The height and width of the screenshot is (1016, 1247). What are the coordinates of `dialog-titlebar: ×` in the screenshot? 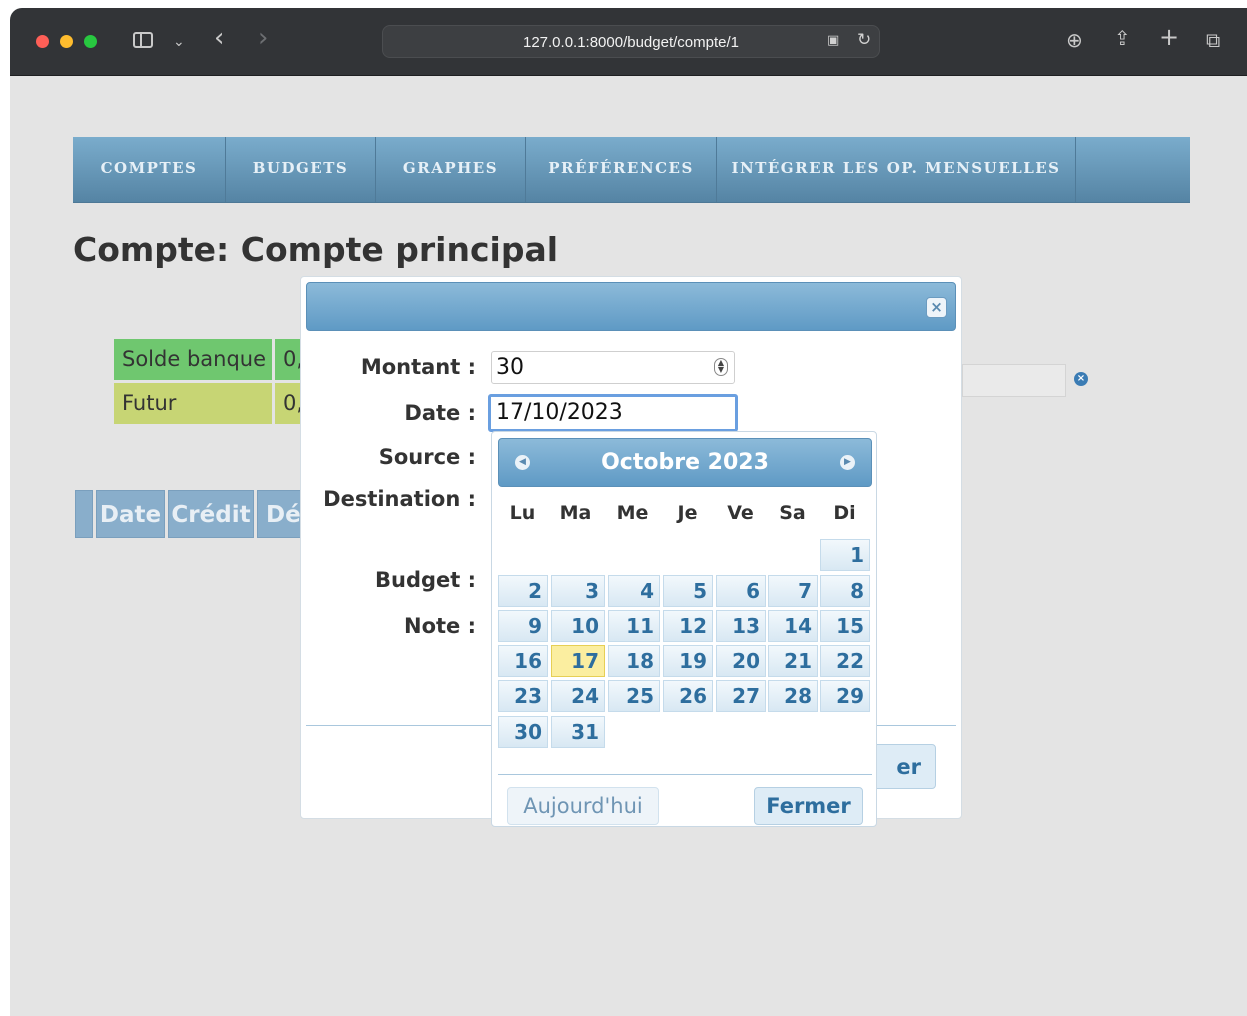 It's located at (631, 306).